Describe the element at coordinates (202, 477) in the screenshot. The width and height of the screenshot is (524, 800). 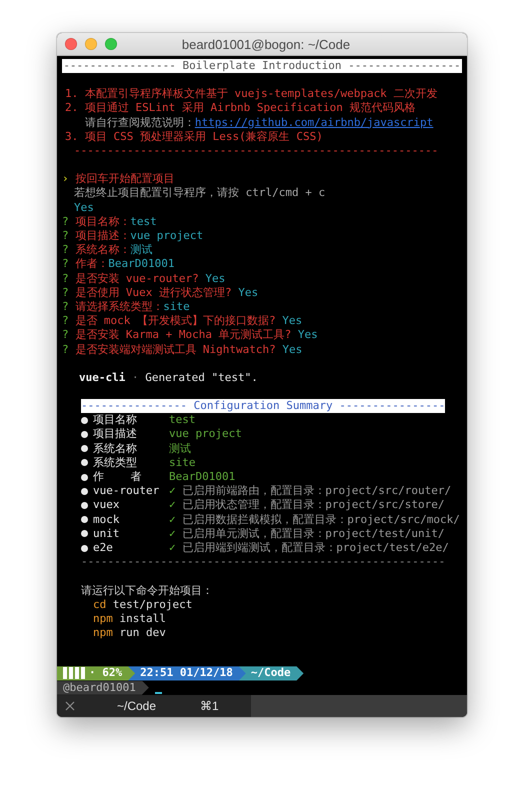
I see `summary-value: BearD01001` at that location.